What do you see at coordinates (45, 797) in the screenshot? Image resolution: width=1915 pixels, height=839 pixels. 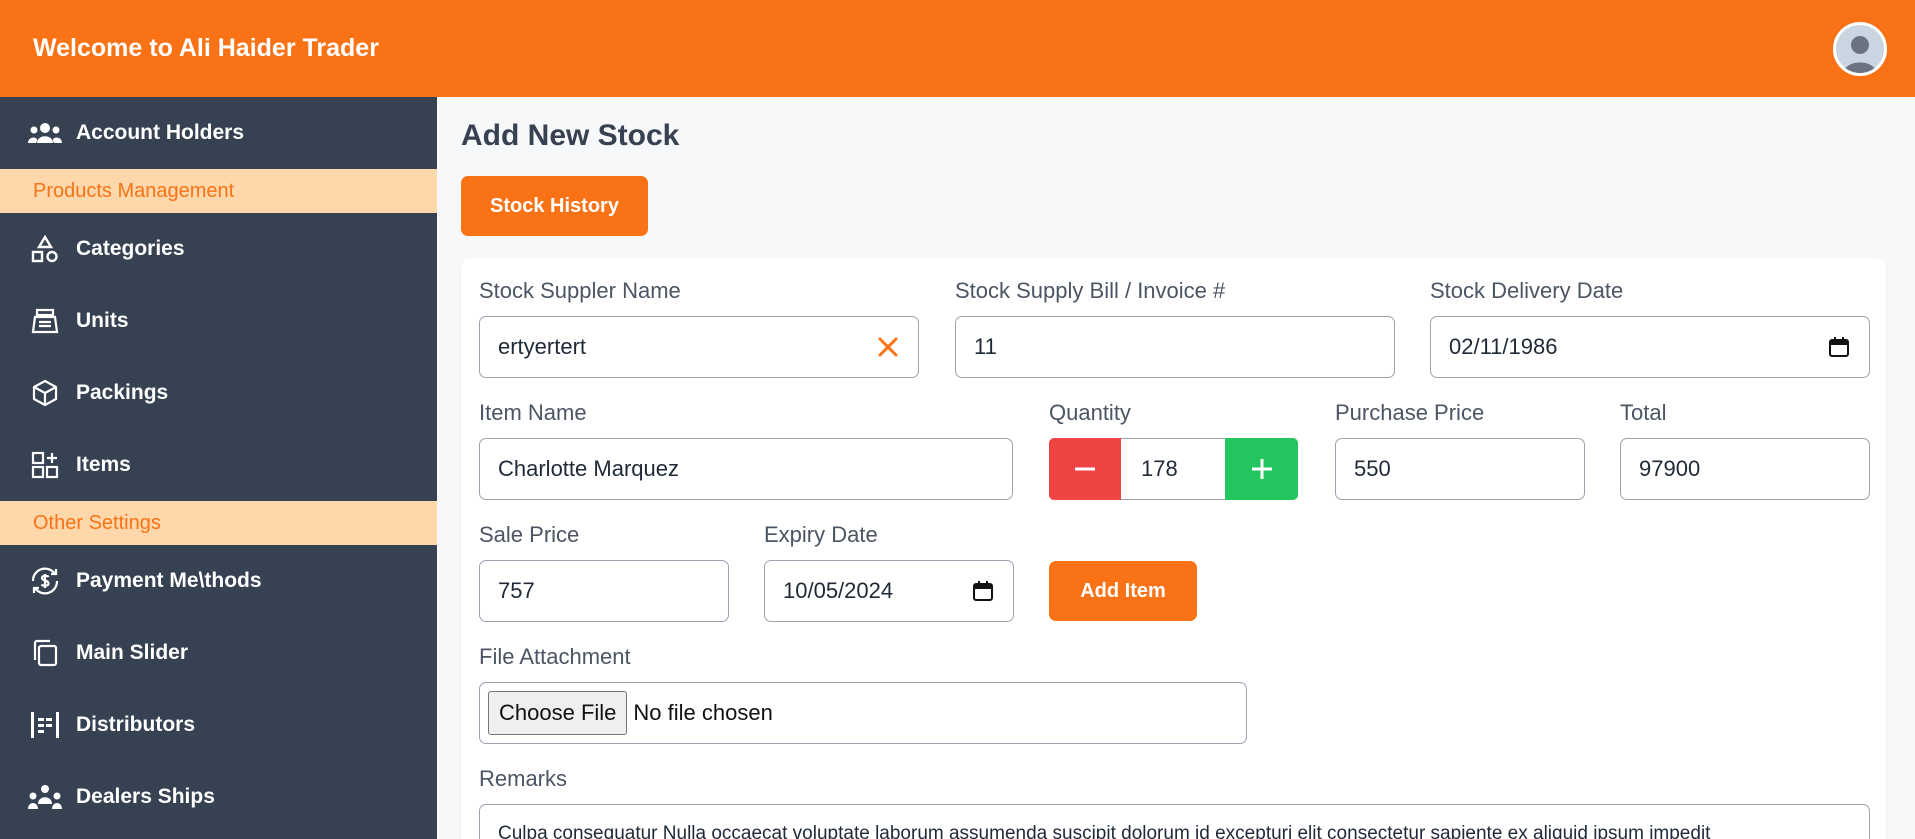 I see `people-group-icon` at bounding box center [45, 797].